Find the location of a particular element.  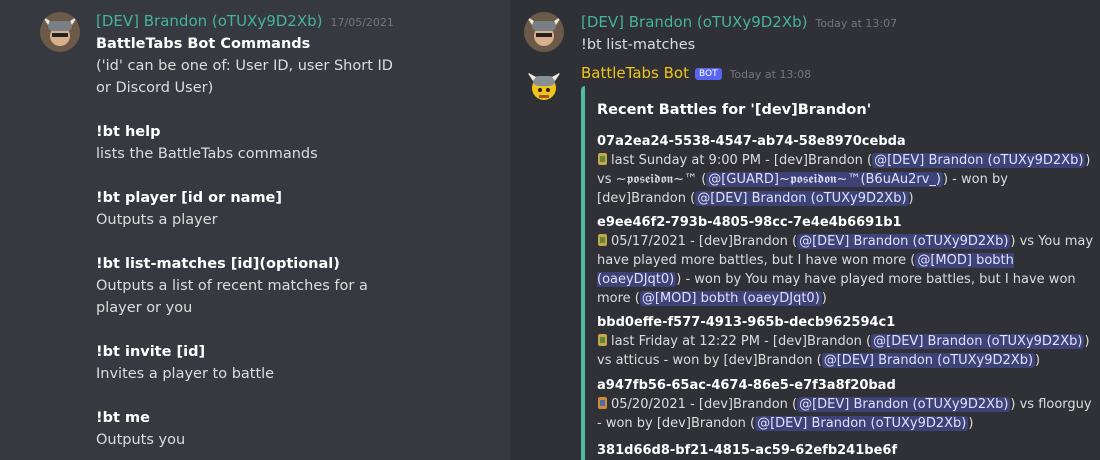

bot-avatar is located at coordinates (544, 86).